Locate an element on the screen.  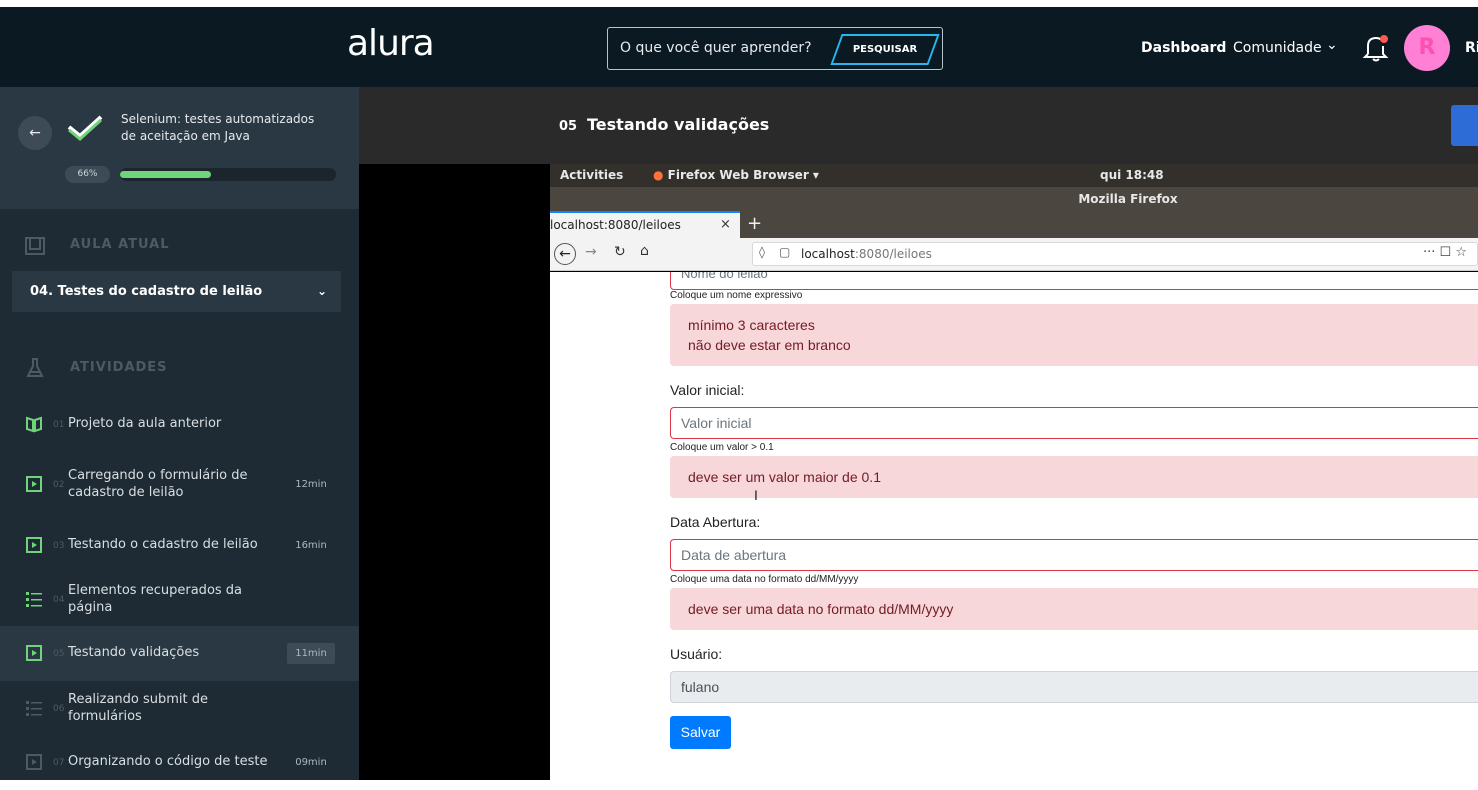
nome-error-1: mínimo 3 caracteres is located at coordinates (751, 325).